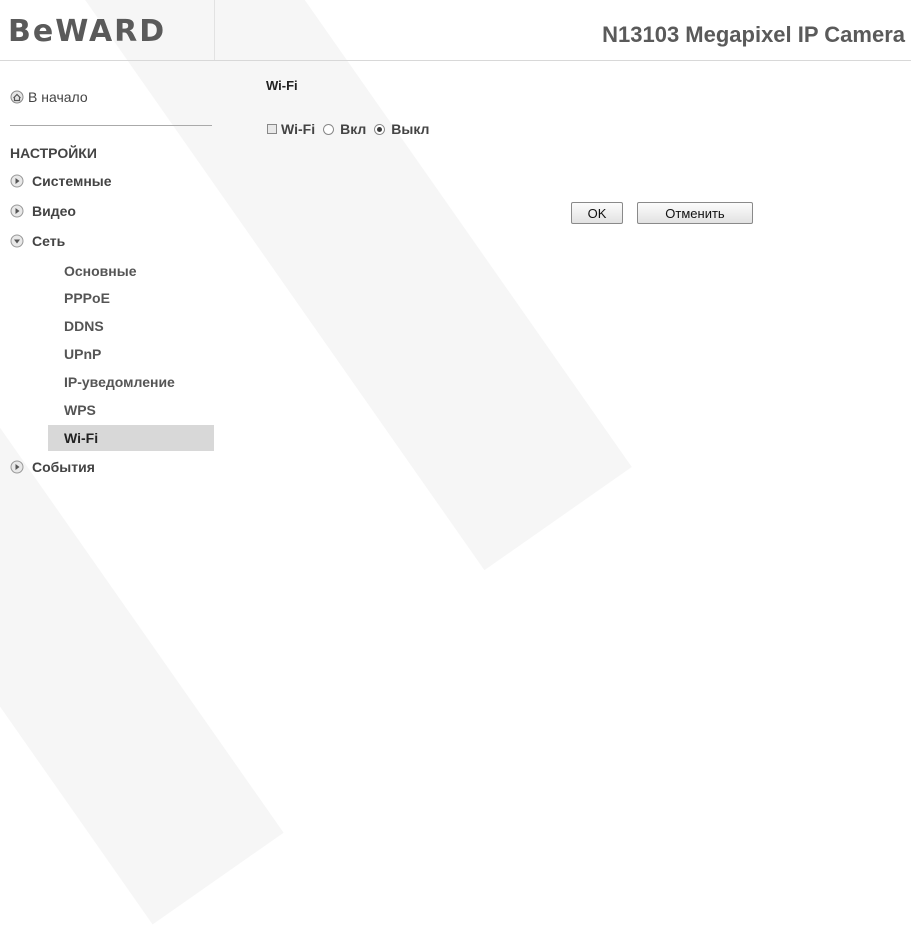  What do you see at coordinates (17, 97) in the screenshot?
I see `home-icon` at bounding box center [17, 97].